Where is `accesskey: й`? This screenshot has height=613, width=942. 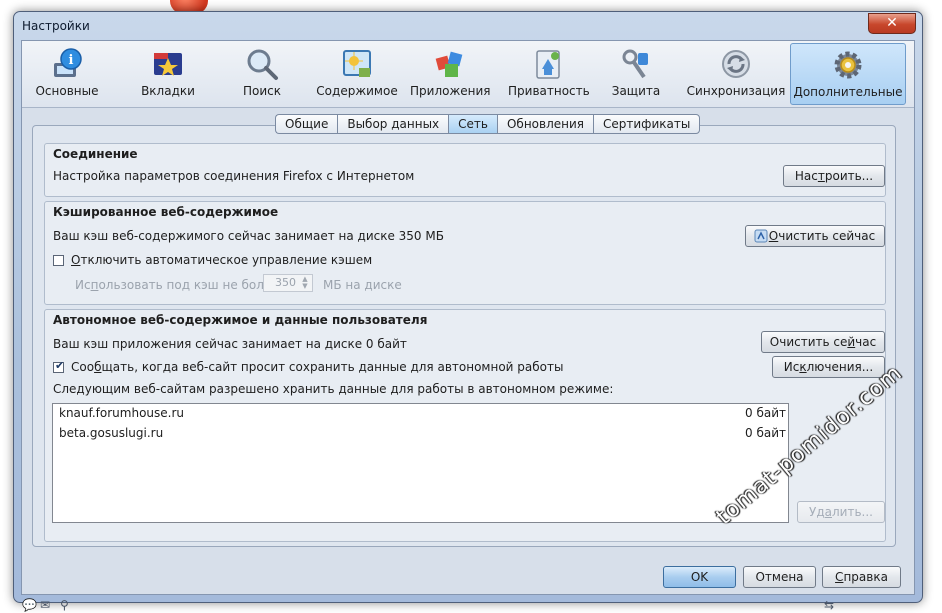 accesskey: й is located at coordinates (851, 342).